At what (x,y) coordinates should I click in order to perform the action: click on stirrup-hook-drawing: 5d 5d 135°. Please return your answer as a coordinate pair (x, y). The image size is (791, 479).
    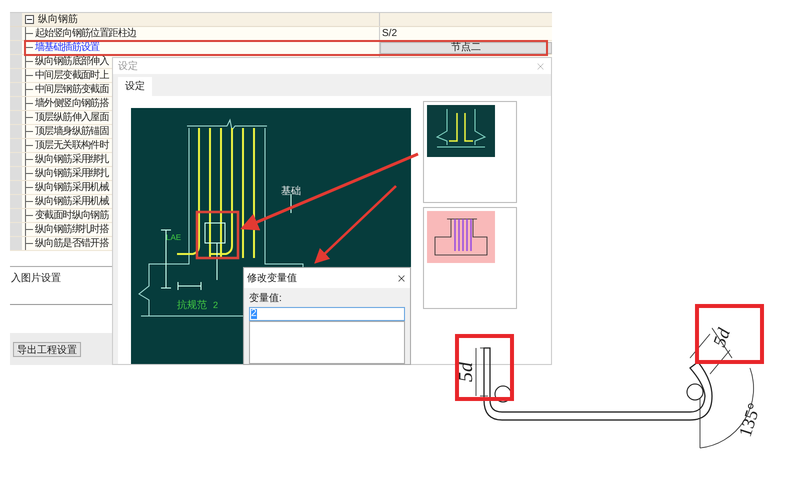
    Looking at the image, I should click on (615, 373).